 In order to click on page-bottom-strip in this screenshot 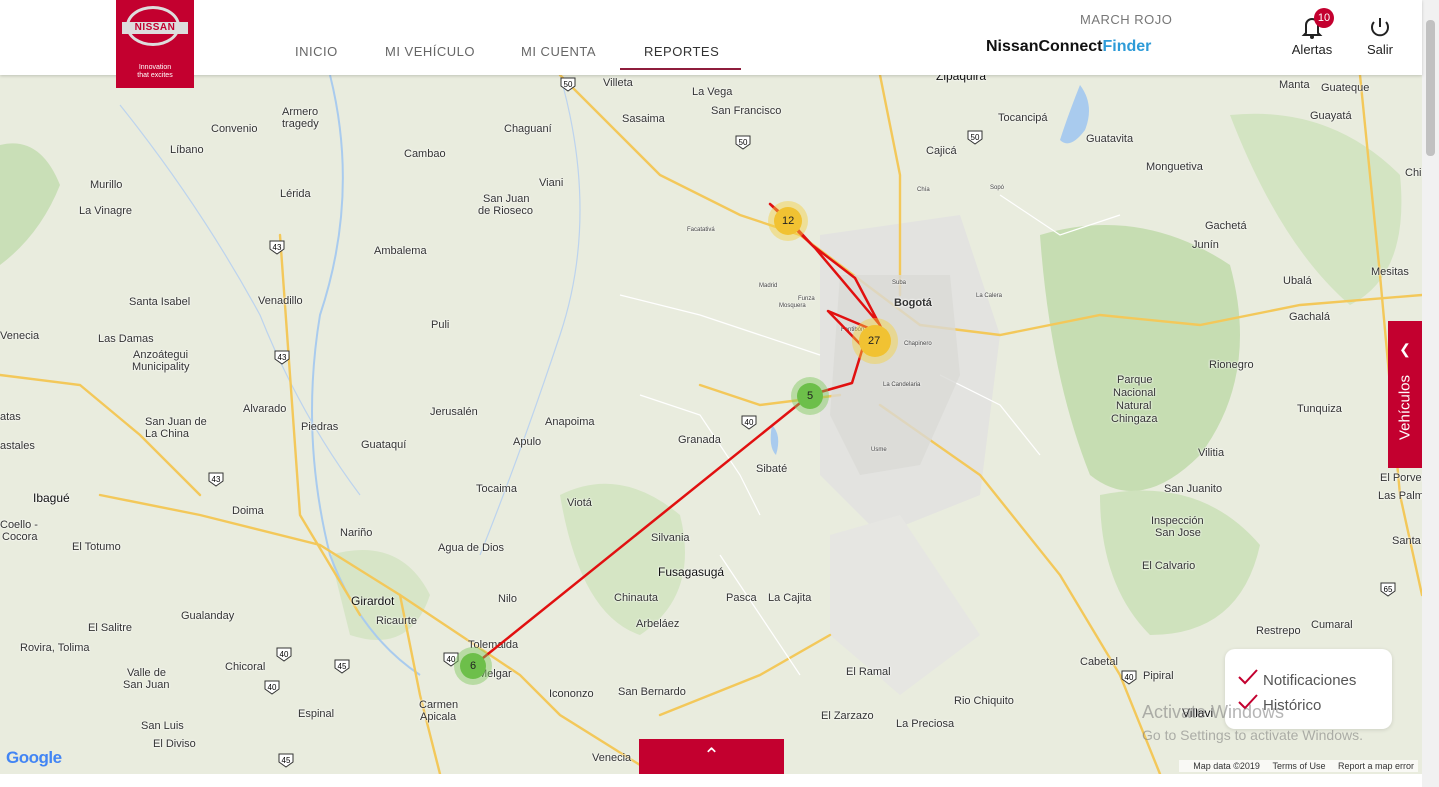, I will do `click(711, 780)`.